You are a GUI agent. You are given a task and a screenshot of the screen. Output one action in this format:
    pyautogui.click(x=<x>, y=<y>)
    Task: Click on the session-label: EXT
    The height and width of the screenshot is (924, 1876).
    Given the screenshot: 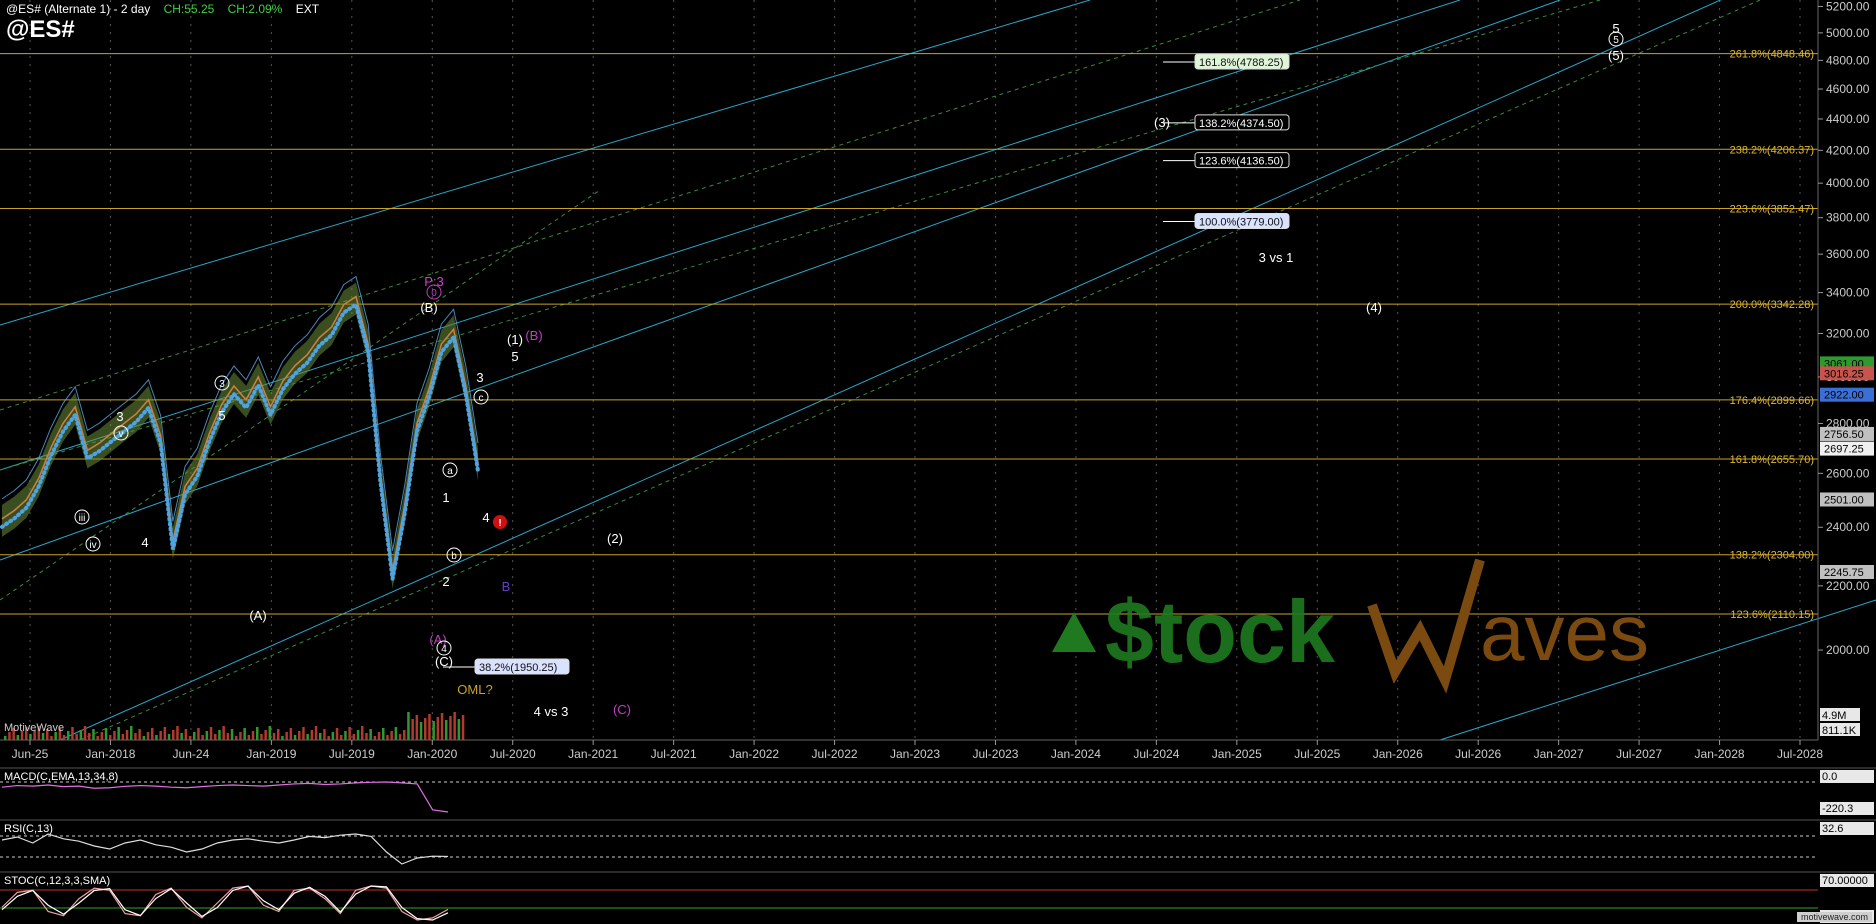 What is the action you would take?
    pyautogui.click(x=307, y=9)
    